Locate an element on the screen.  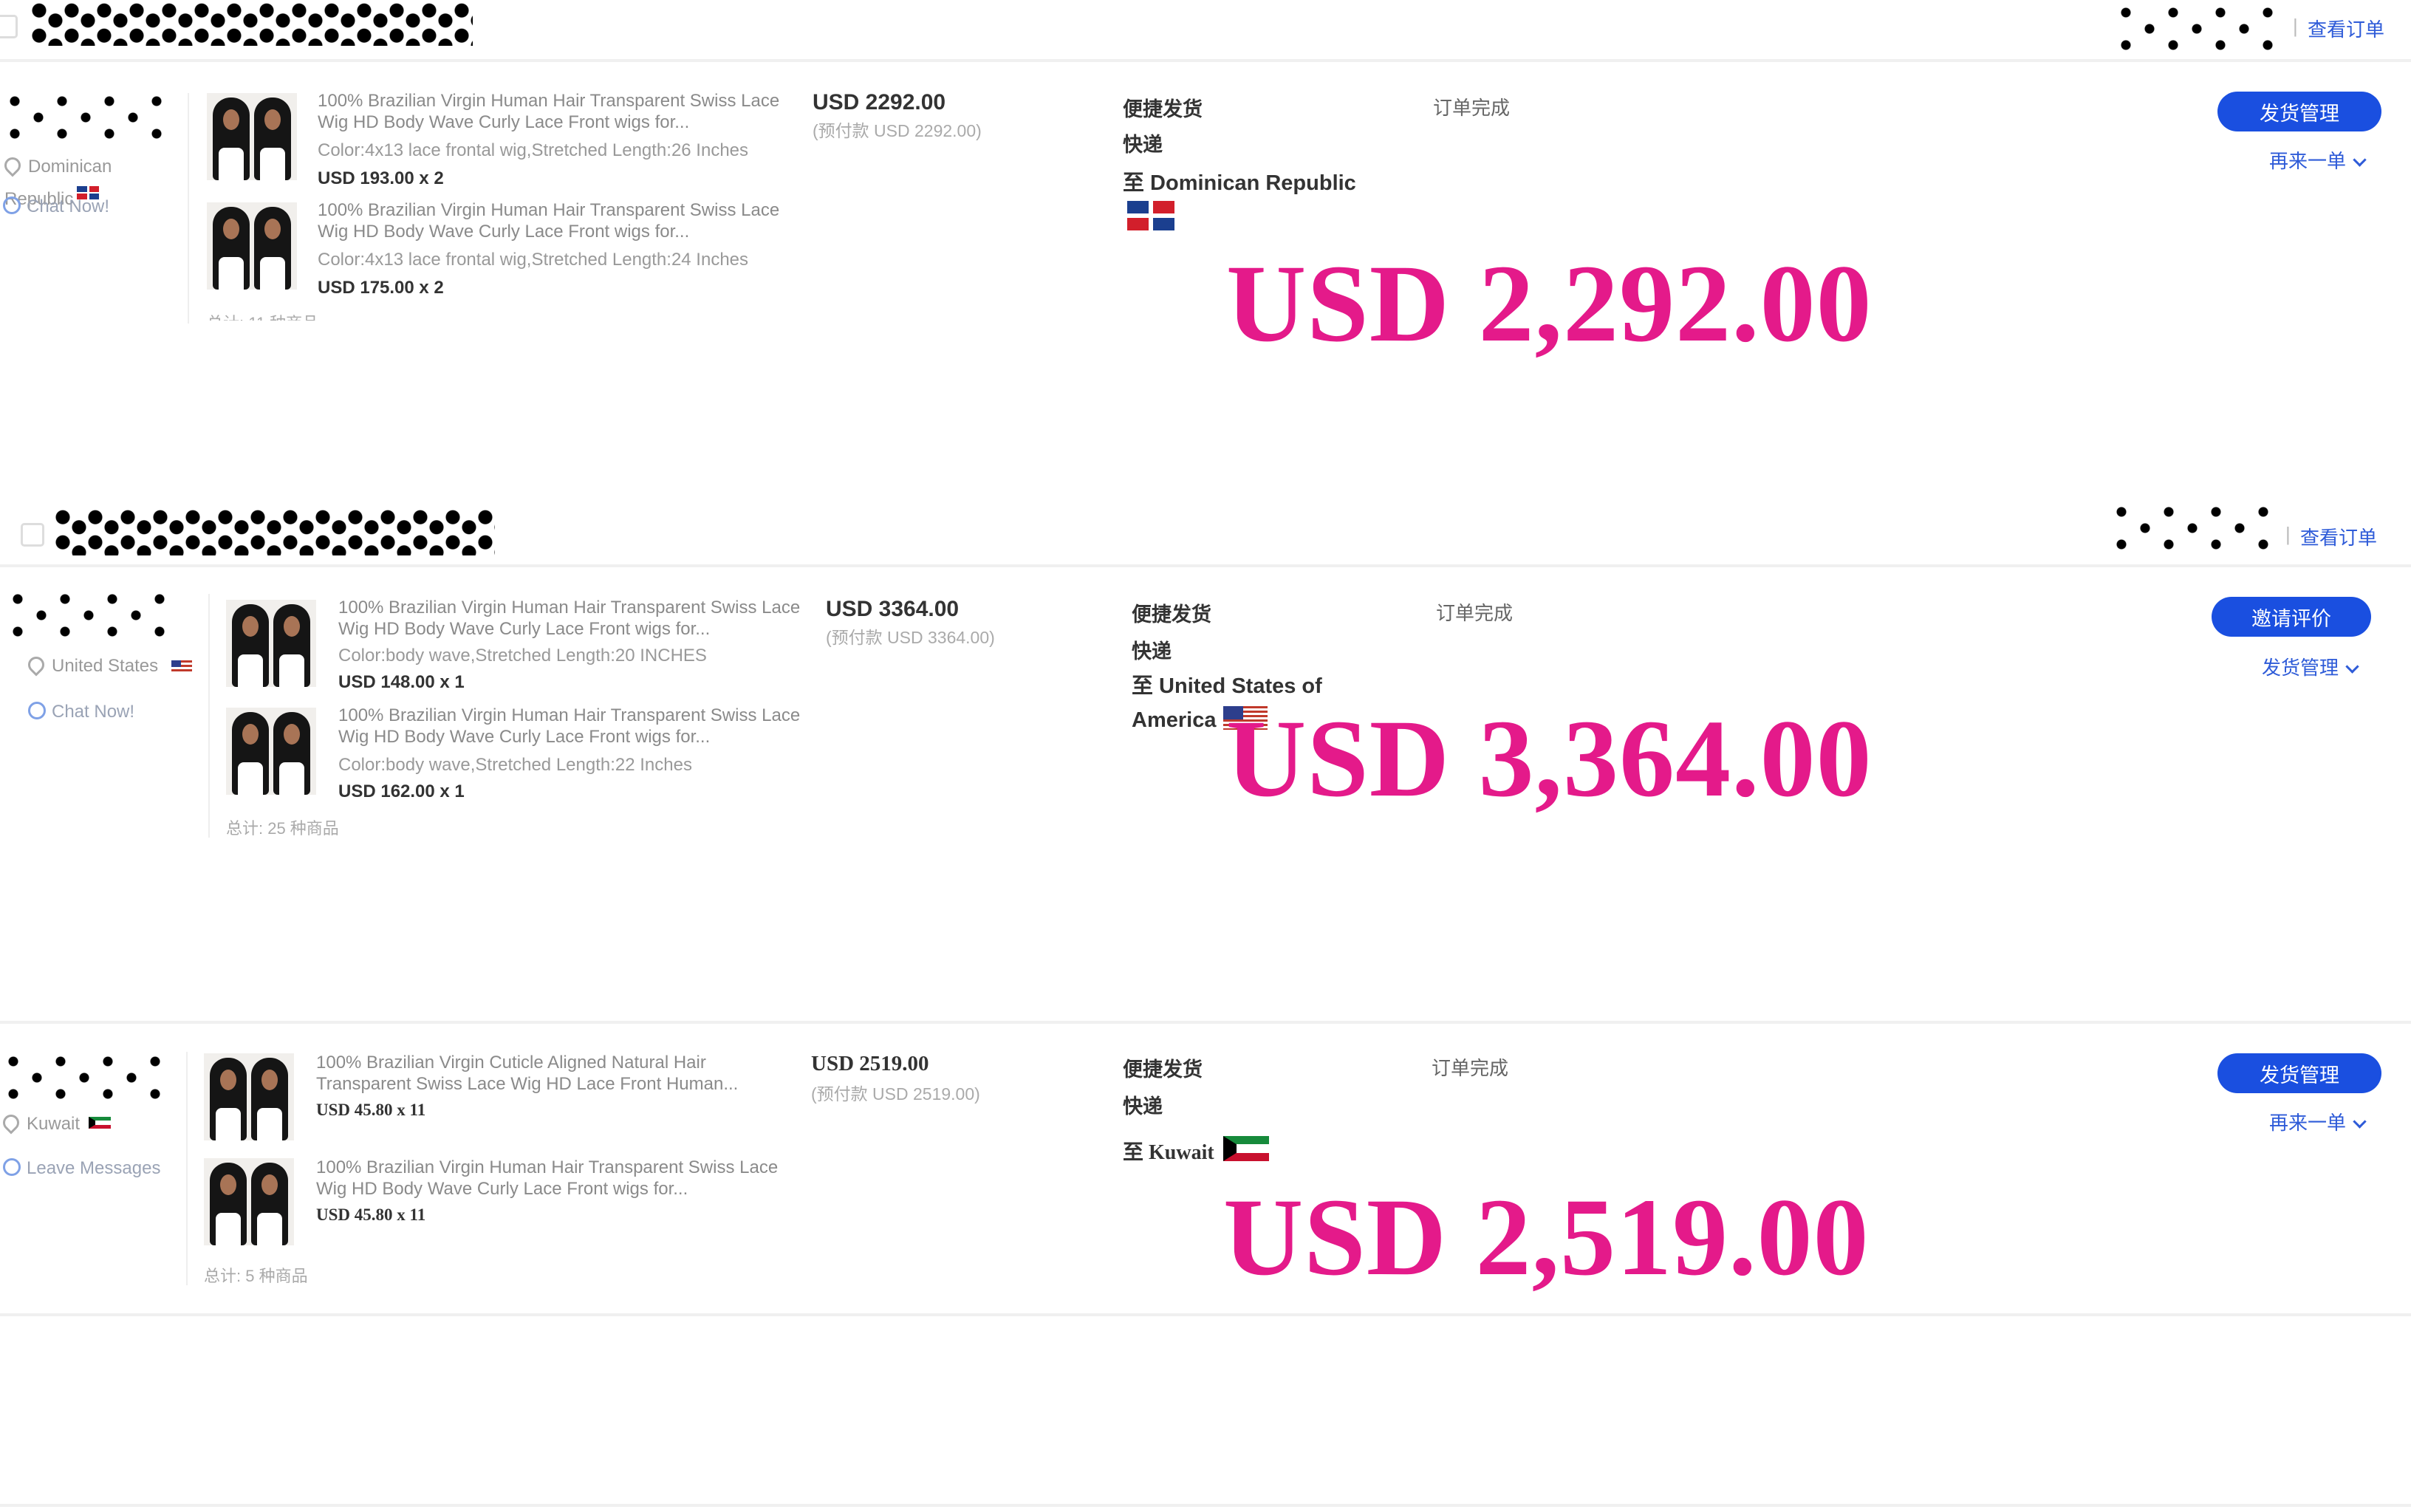
product-price: USD 162.00 x 1 is located at coordinates (401, 791).